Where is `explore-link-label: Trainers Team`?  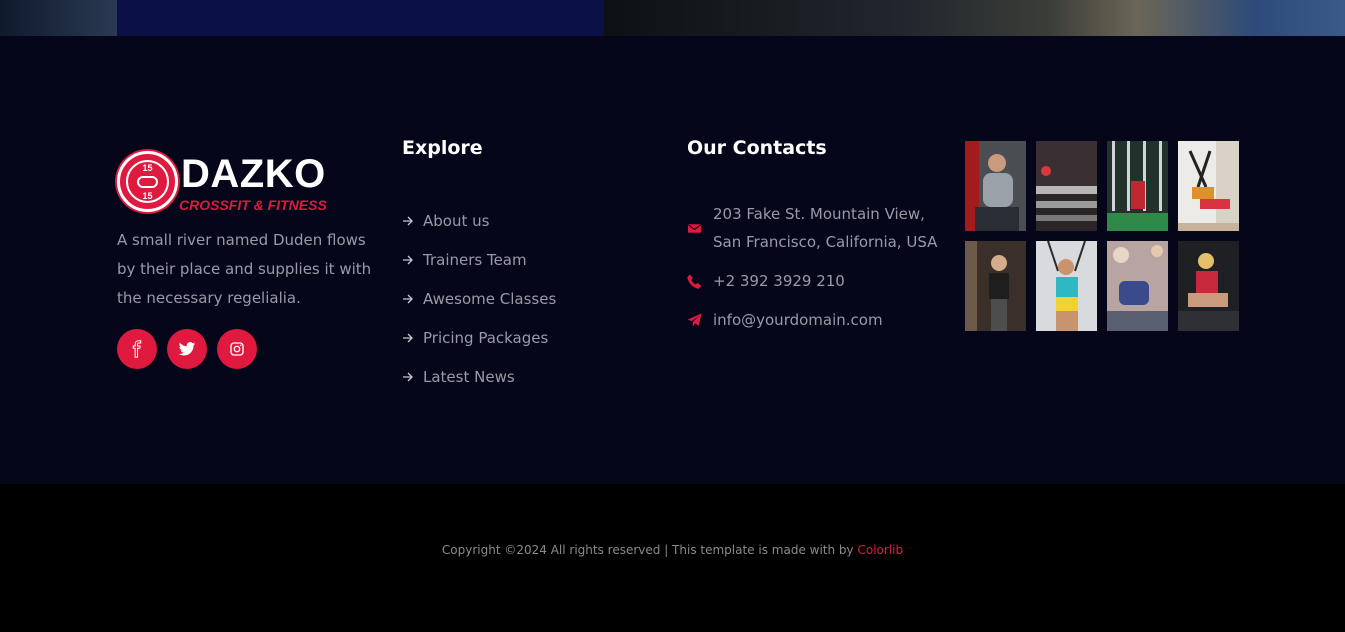 explore-link-label: Trainers Team is located at coordinates (475, 259).